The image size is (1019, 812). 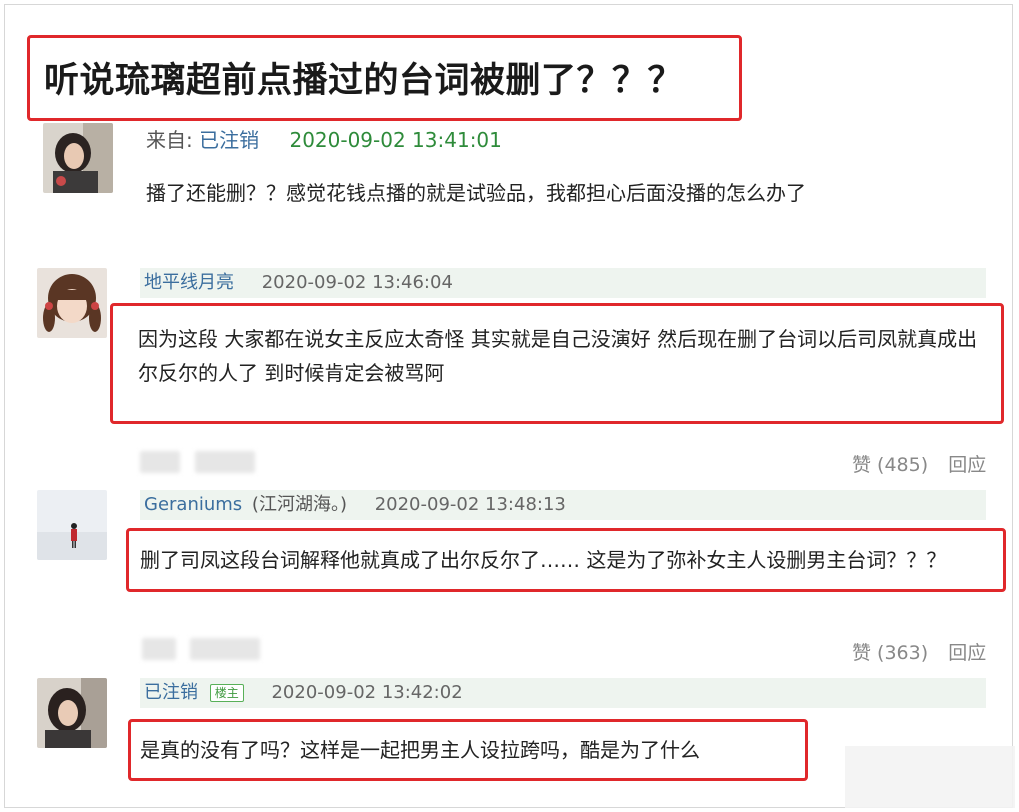 I want to click on reply-user-link: 已注销, so click(x=171, y=692).